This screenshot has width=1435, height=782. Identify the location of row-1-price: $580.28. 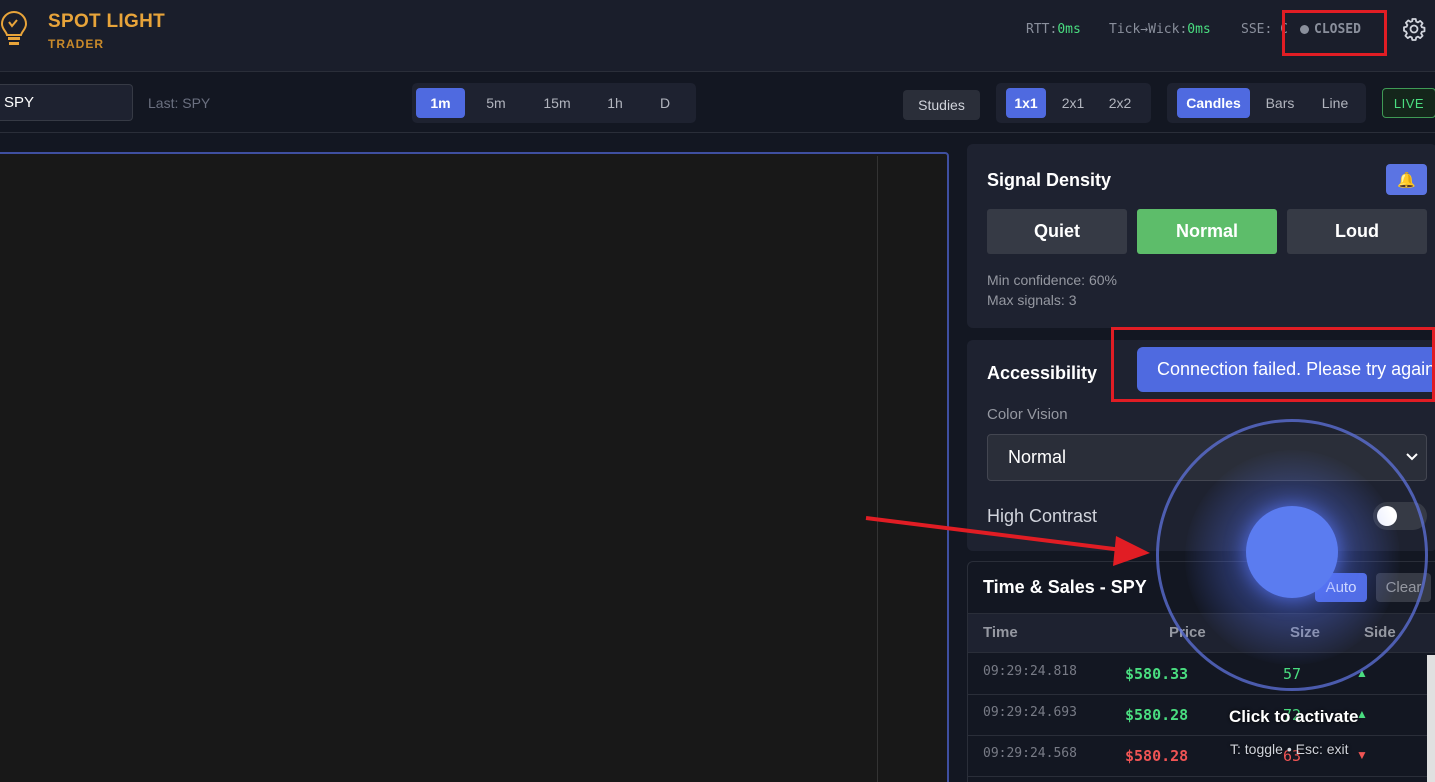
(1157, 715).